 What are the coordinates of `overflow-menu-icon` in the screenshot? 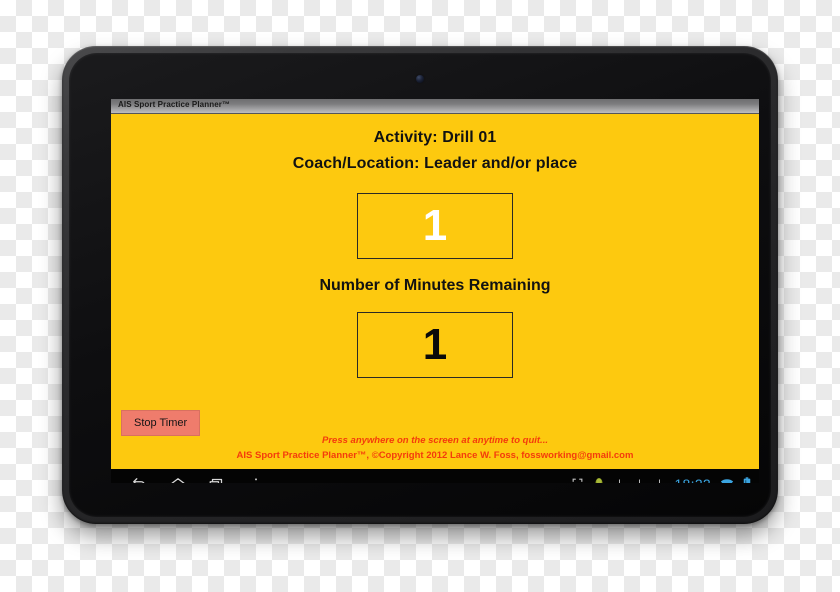 It's located at (256, 478).